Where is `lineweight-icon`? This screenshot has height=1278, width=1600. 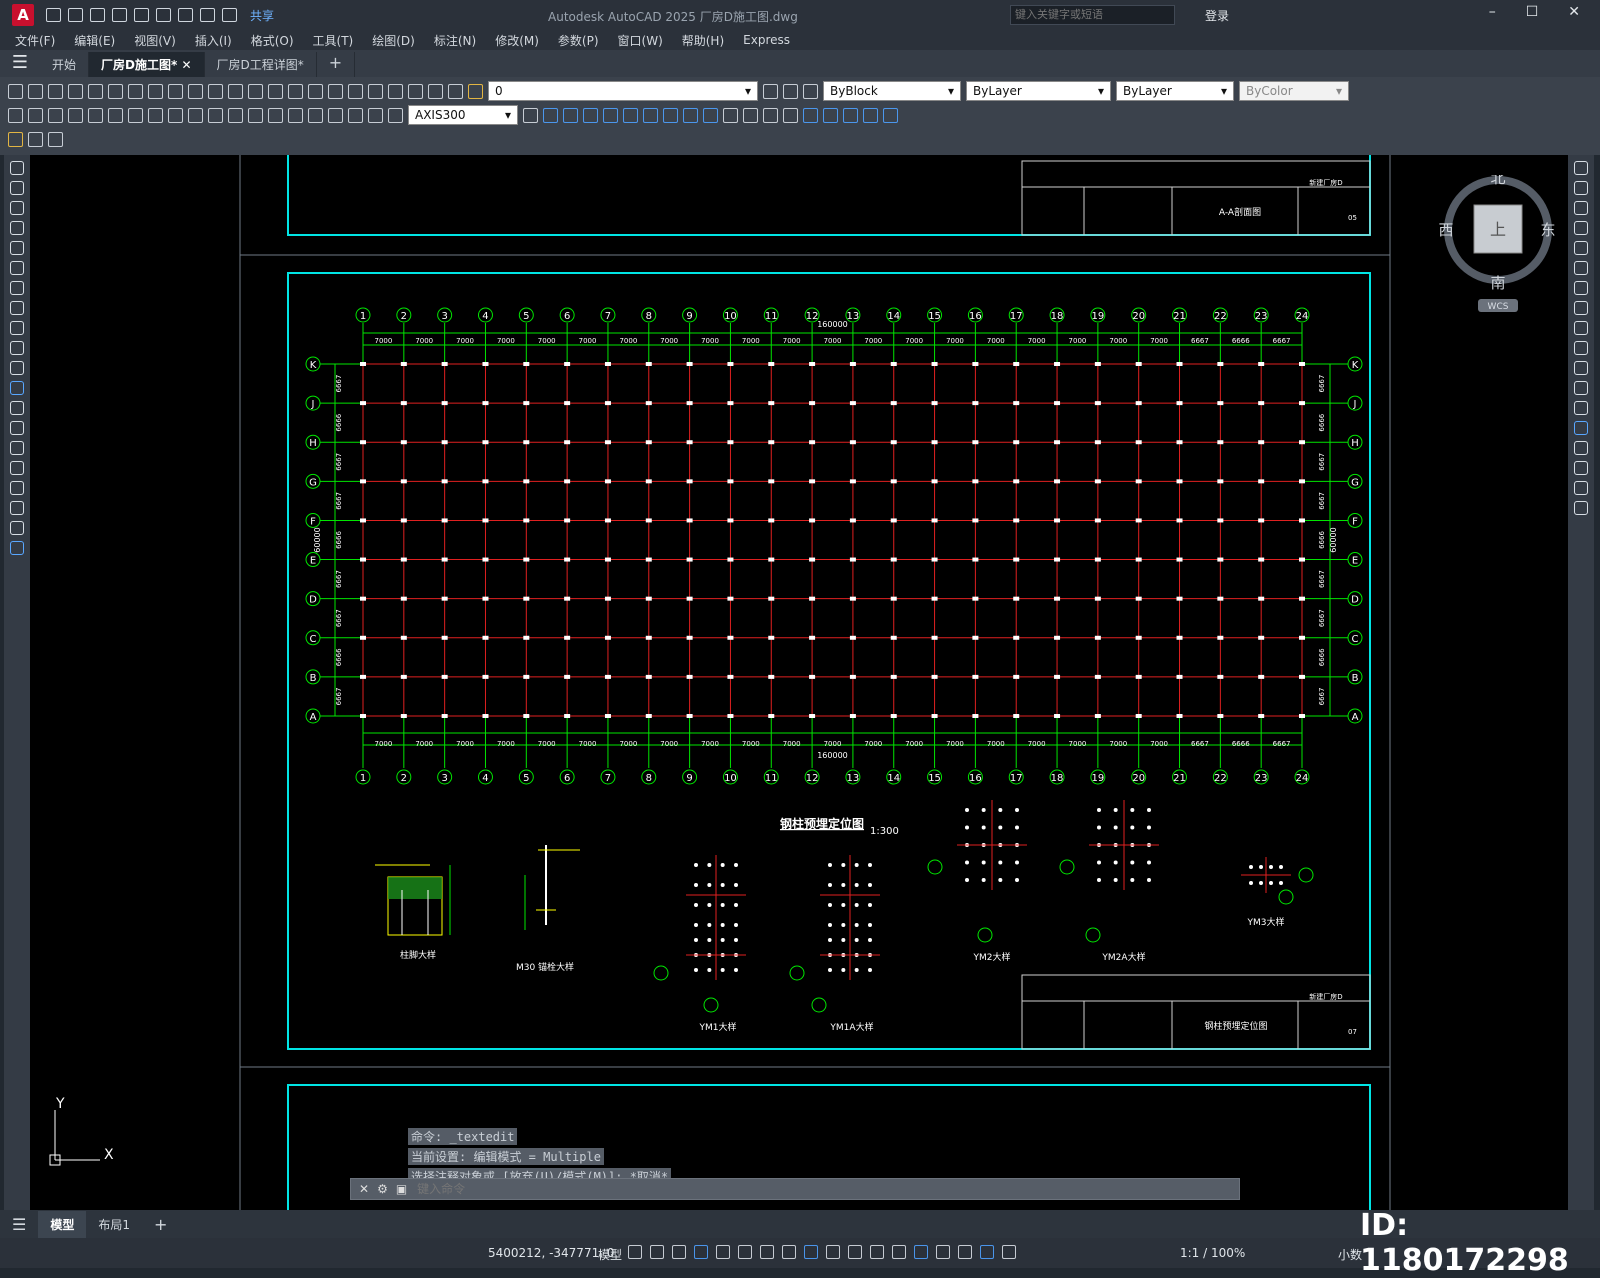 lineweight-icon is located at coordinates (833, 1252).